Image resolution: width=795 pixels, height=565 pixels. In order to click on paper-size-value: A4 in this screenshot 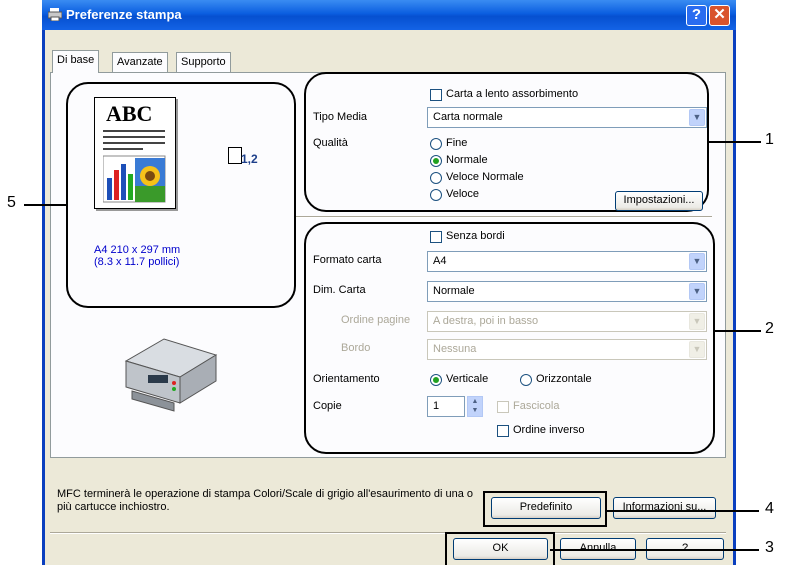, I will do `click(440, 261)`.